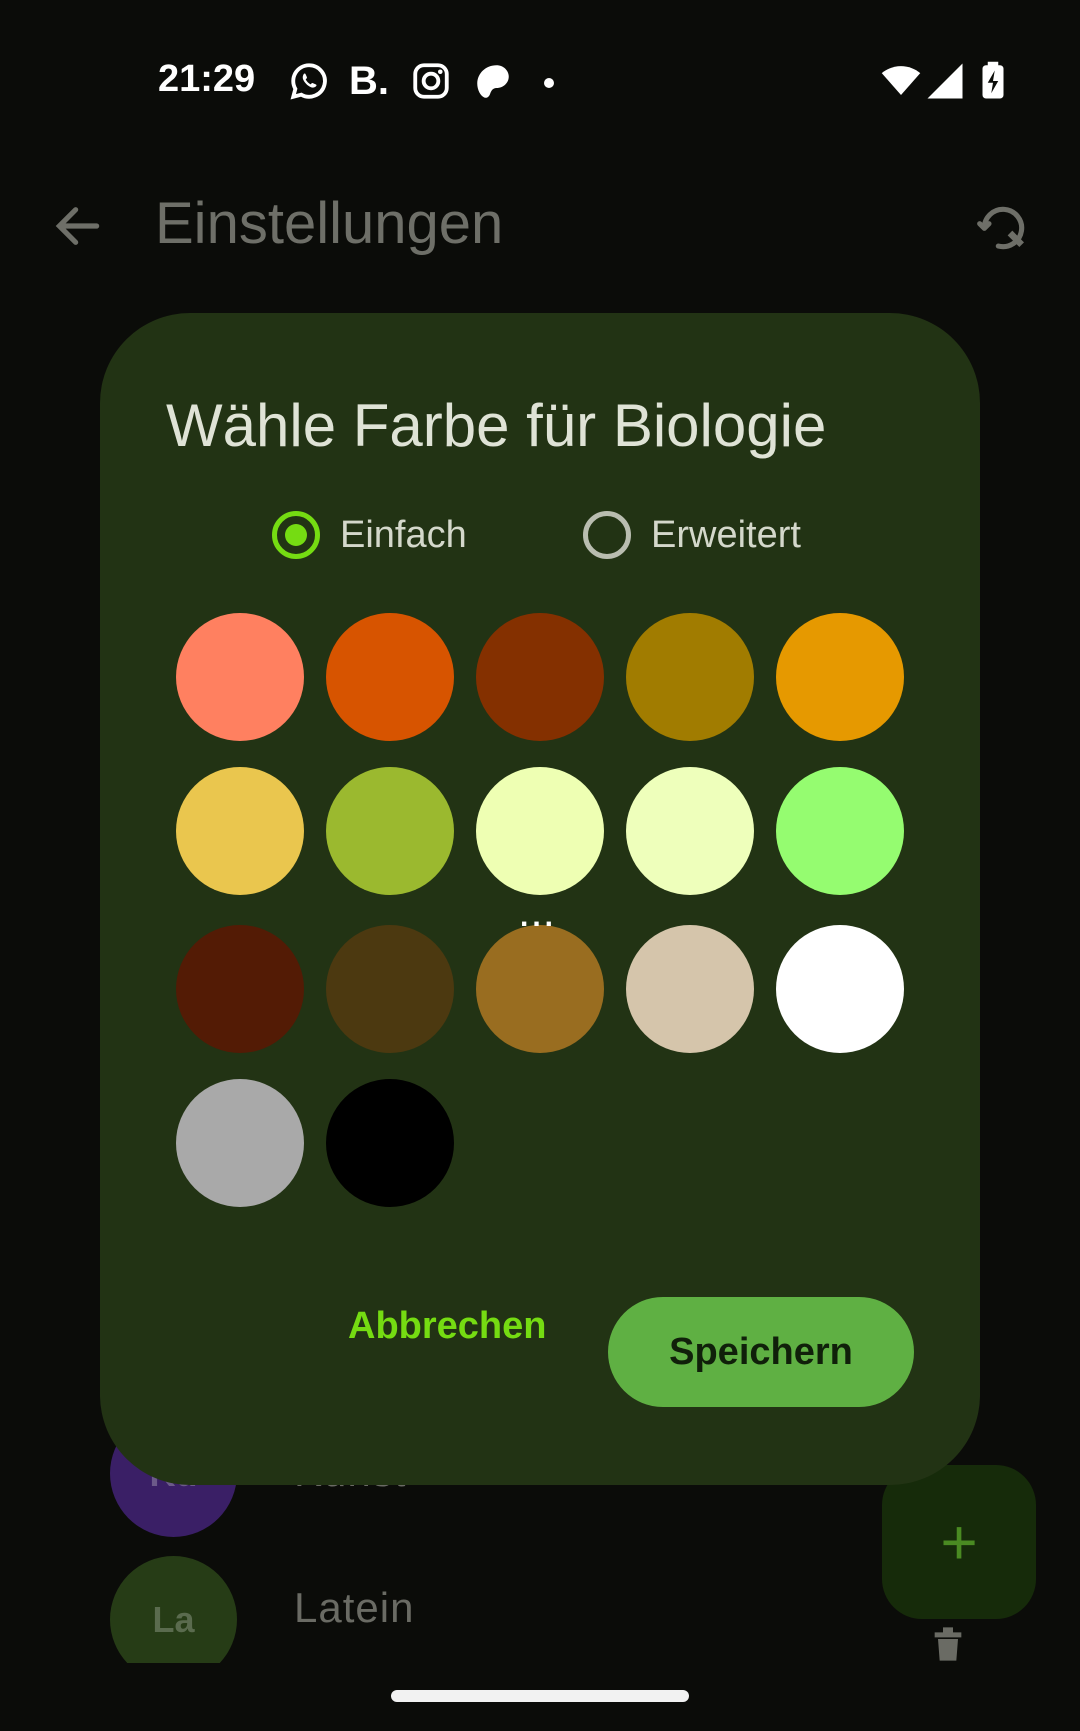 This screenshot has height=1731, width=1080. What do you see at coordinates (901, 81) in the screenshot?
I see `wifi-icon` at bounding box center [901, 81].